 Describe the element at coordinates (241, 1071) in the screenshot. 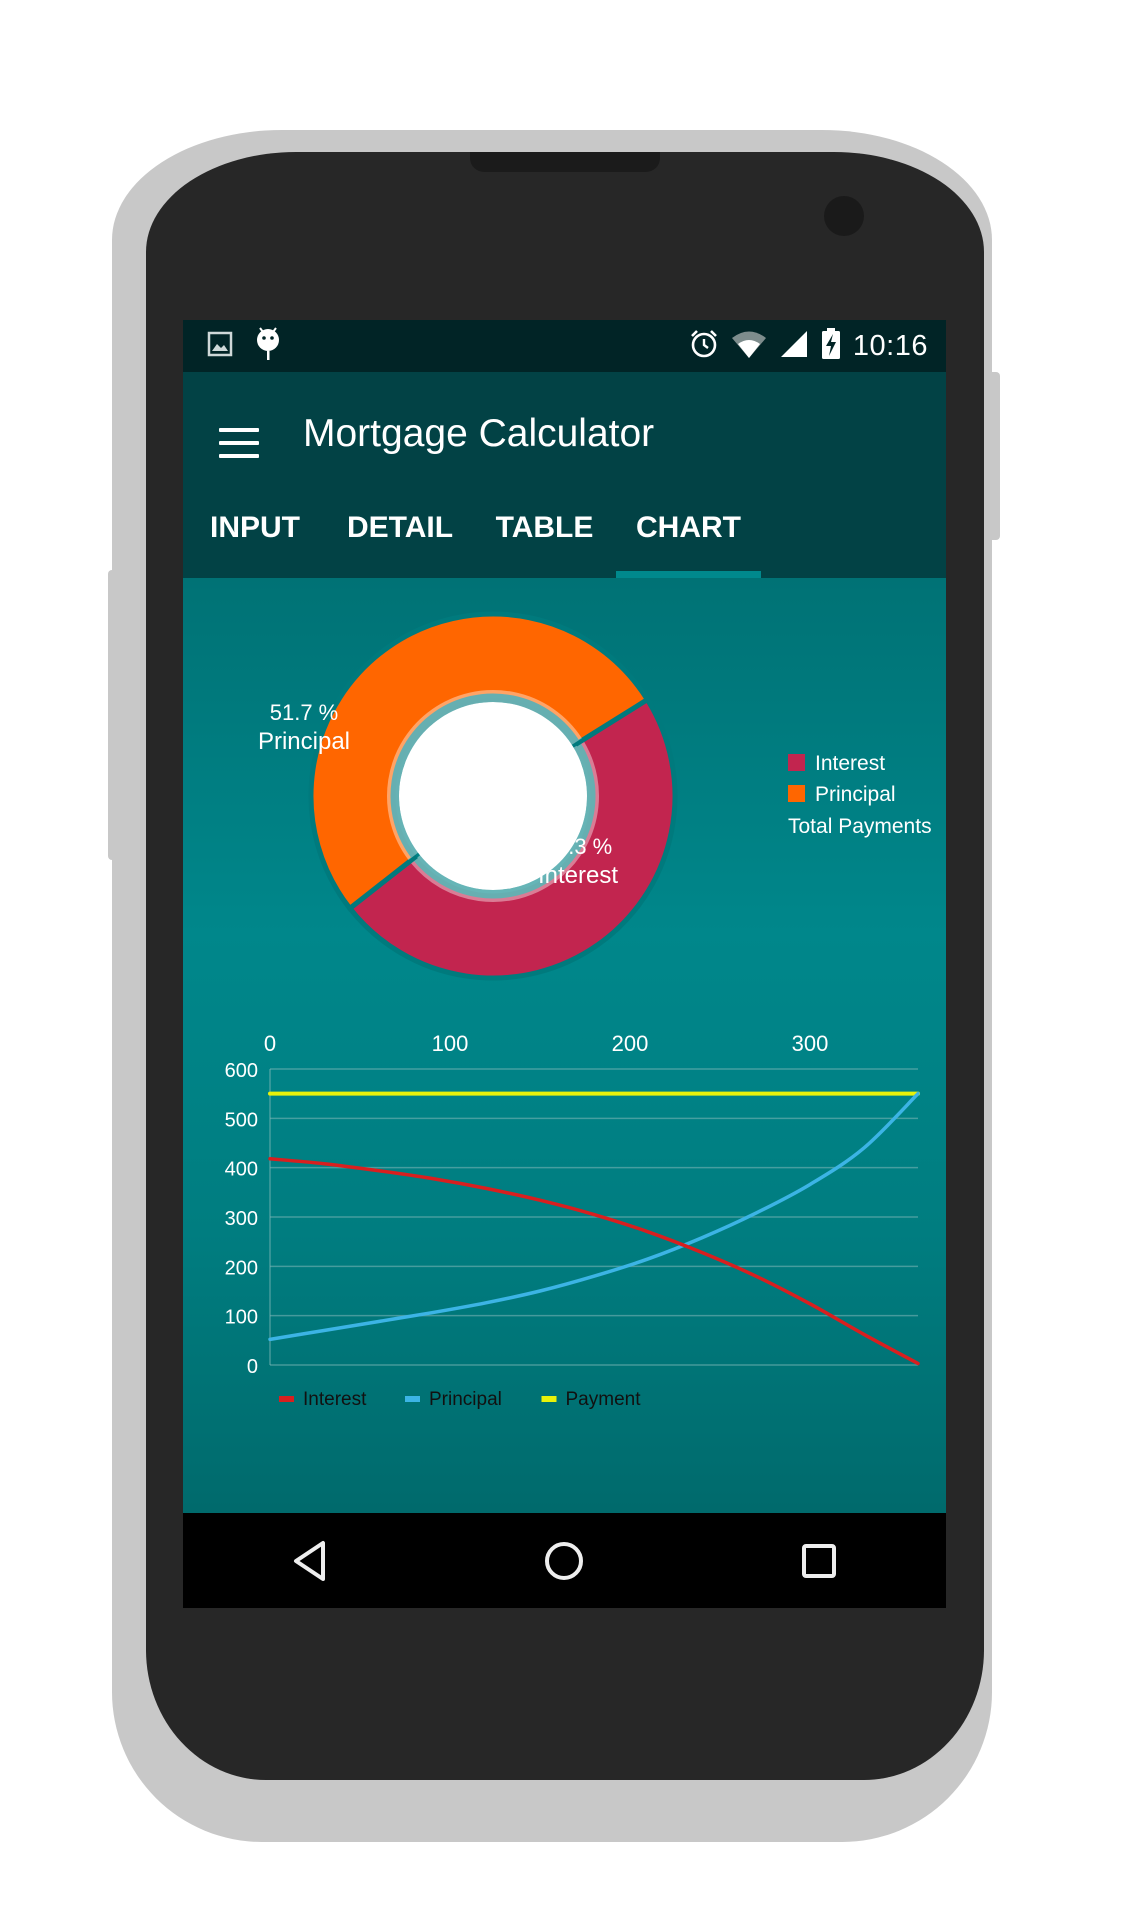

I see `y-tick-label: 600` at that location.